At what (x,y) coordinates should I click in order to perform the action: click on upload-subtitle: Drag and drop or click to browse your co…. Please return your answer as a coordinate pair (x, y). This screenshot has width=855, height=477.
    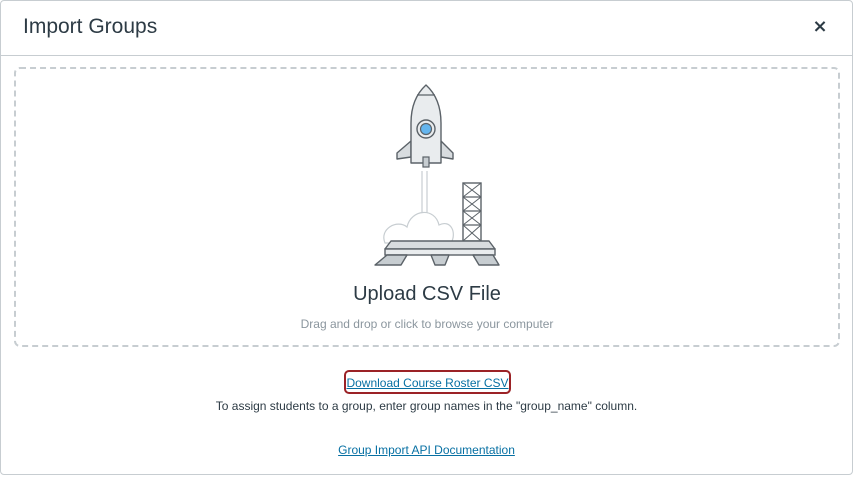
    Looking at the image, I should click on (427, 324).